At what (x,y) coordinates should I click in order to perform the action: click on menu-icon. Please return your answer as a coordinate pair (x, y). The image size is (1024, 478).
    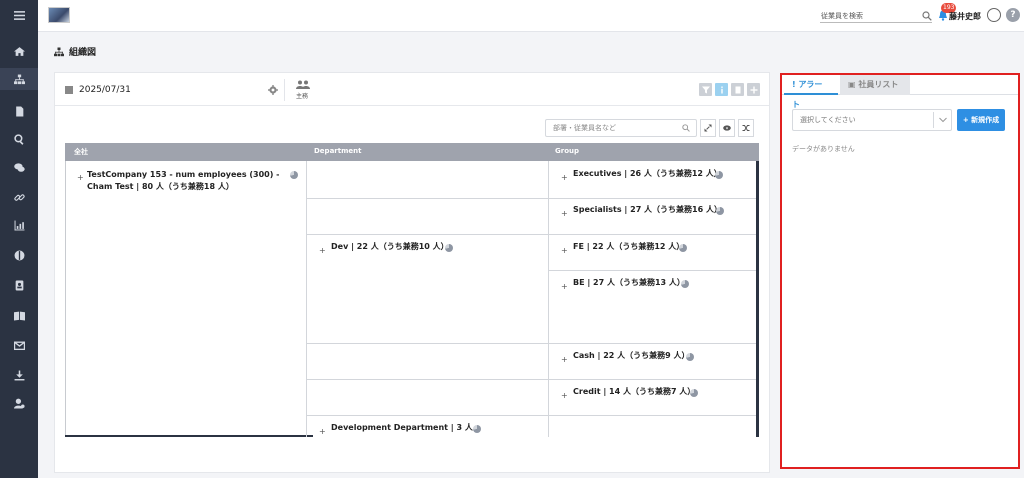
    Looking at the image, I should click on (19, 15).